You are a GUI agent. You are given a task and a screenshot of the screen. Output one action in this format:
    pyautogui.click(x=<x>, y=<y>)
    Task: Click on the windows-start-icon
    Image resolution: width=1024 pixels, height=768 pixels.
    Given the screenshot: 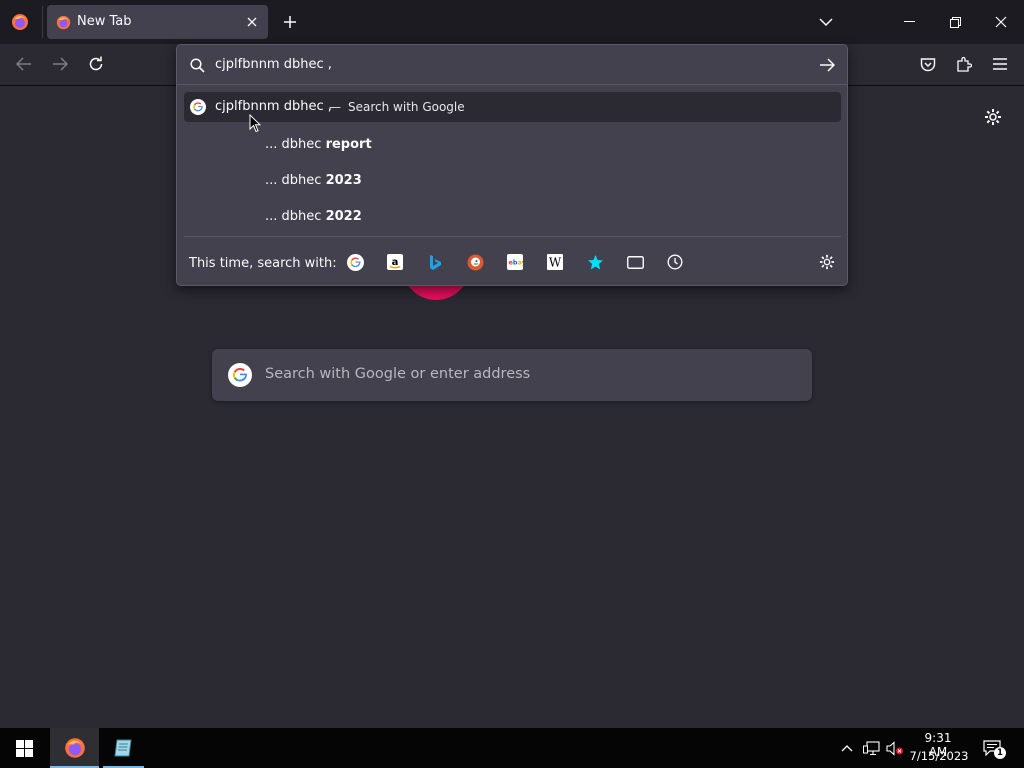 What is the action you would take?
    pyautogui.click(x=24, y=748)
    